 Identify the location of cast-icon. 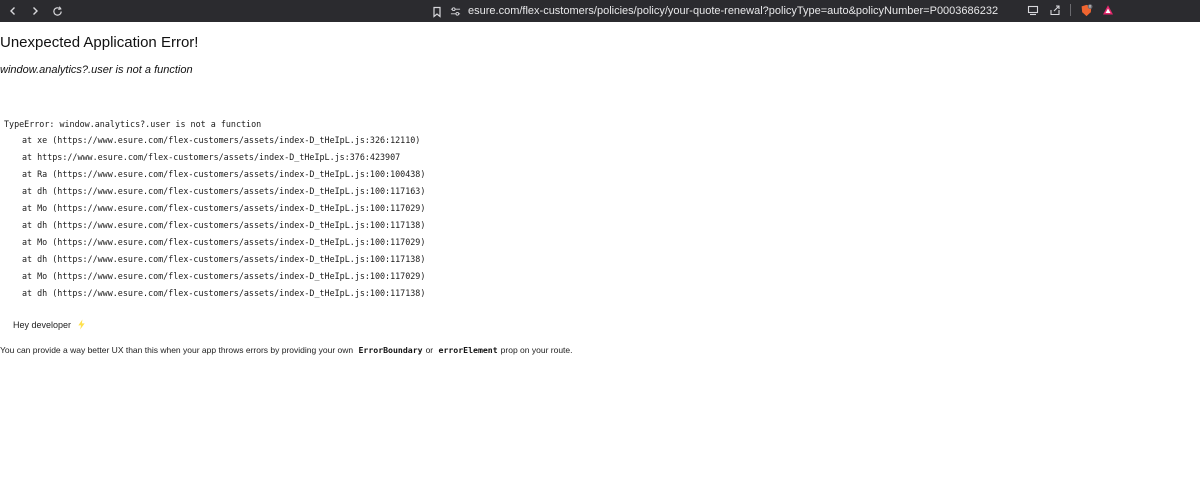
(1033, 10).